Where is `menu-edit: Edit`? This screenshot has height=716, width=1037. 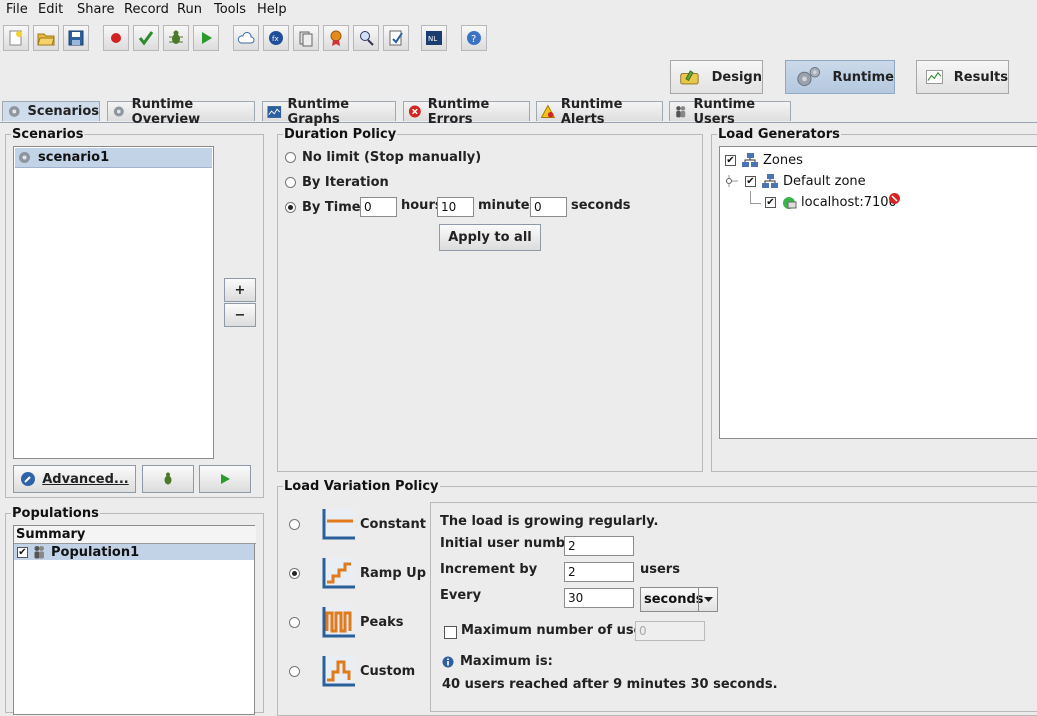
menu-edit: Edit is located at coordinates (50, 9).